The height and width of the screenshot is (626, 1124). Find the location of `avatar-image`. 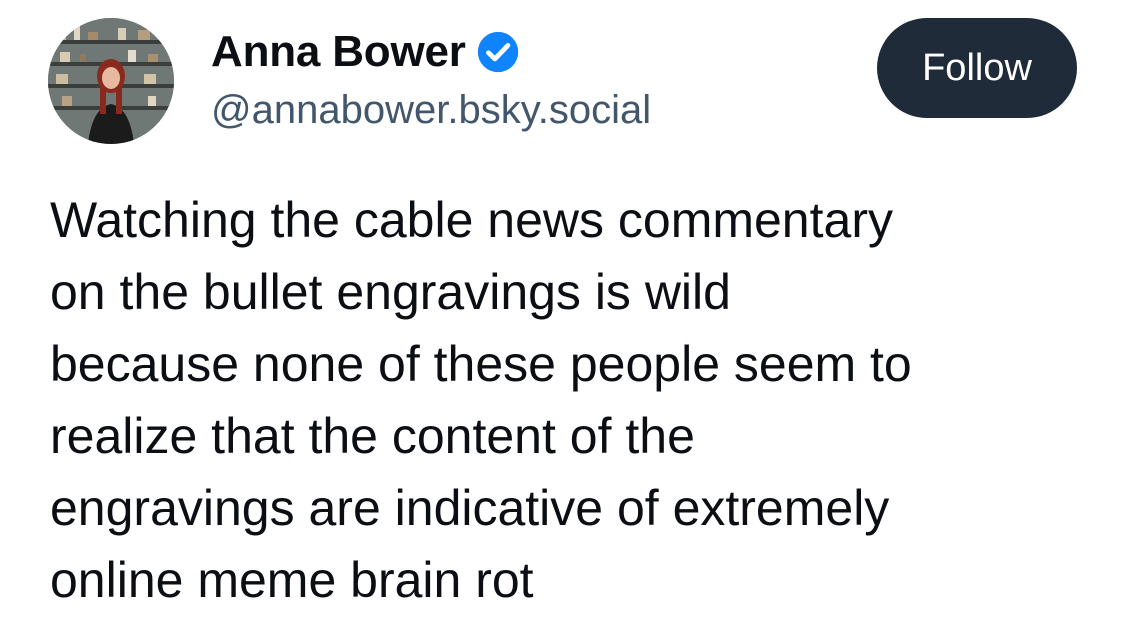

avatar-image is located at coordinates (111, 81).